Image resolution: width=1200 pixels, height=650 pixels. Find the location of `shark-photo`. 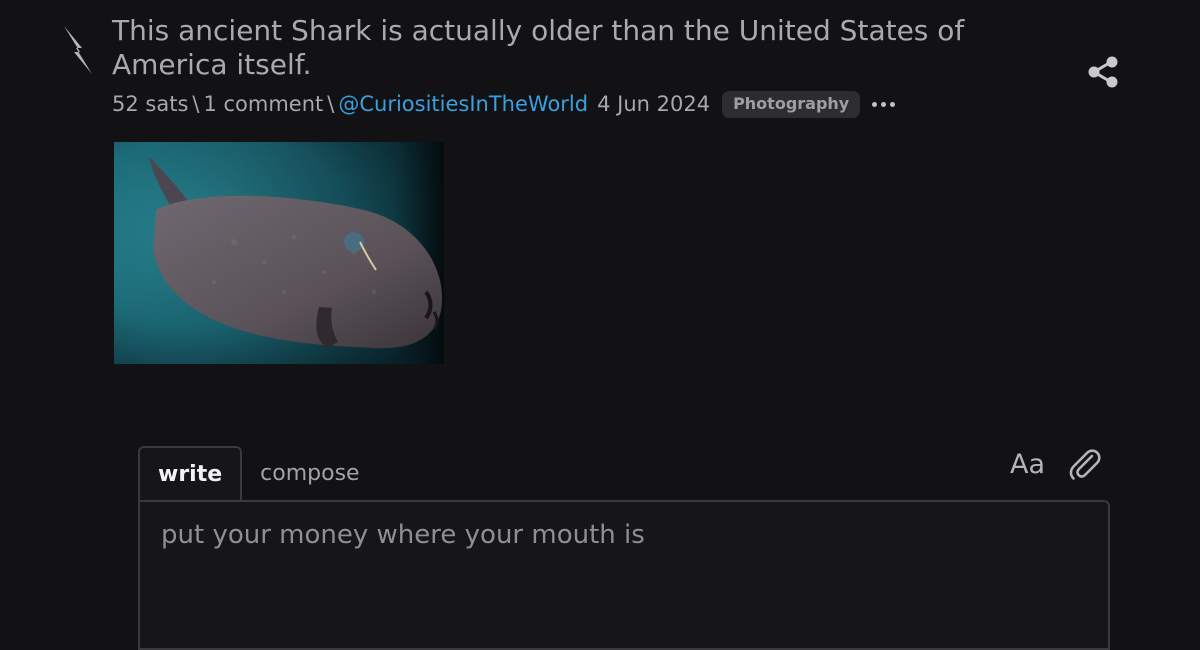

shark-photo is located at coordinates (279, 253).